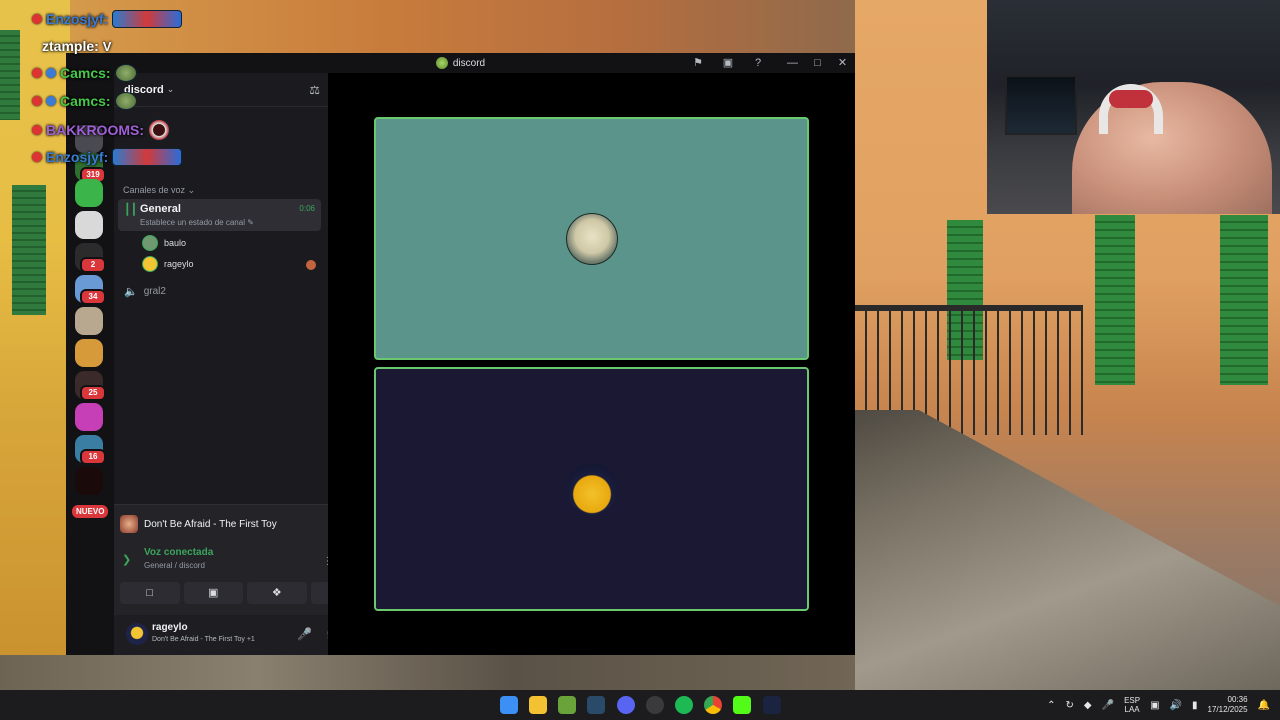  Describe the element at coordinates (1237, 699) in the screenshot. I see `clock-time: 00:36` at that location.